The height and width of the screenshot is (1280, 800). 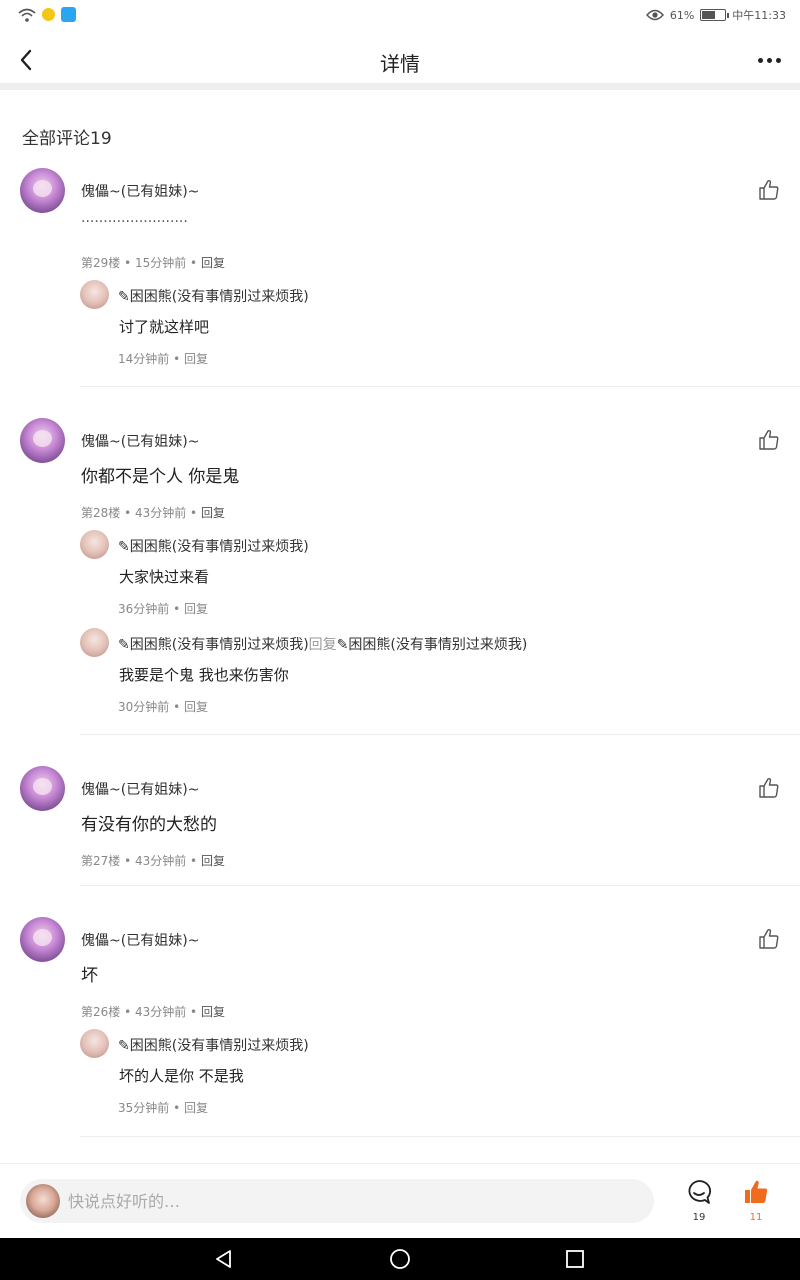 I want to click on status-time: 中午11:33, so click(x=759, y=15).